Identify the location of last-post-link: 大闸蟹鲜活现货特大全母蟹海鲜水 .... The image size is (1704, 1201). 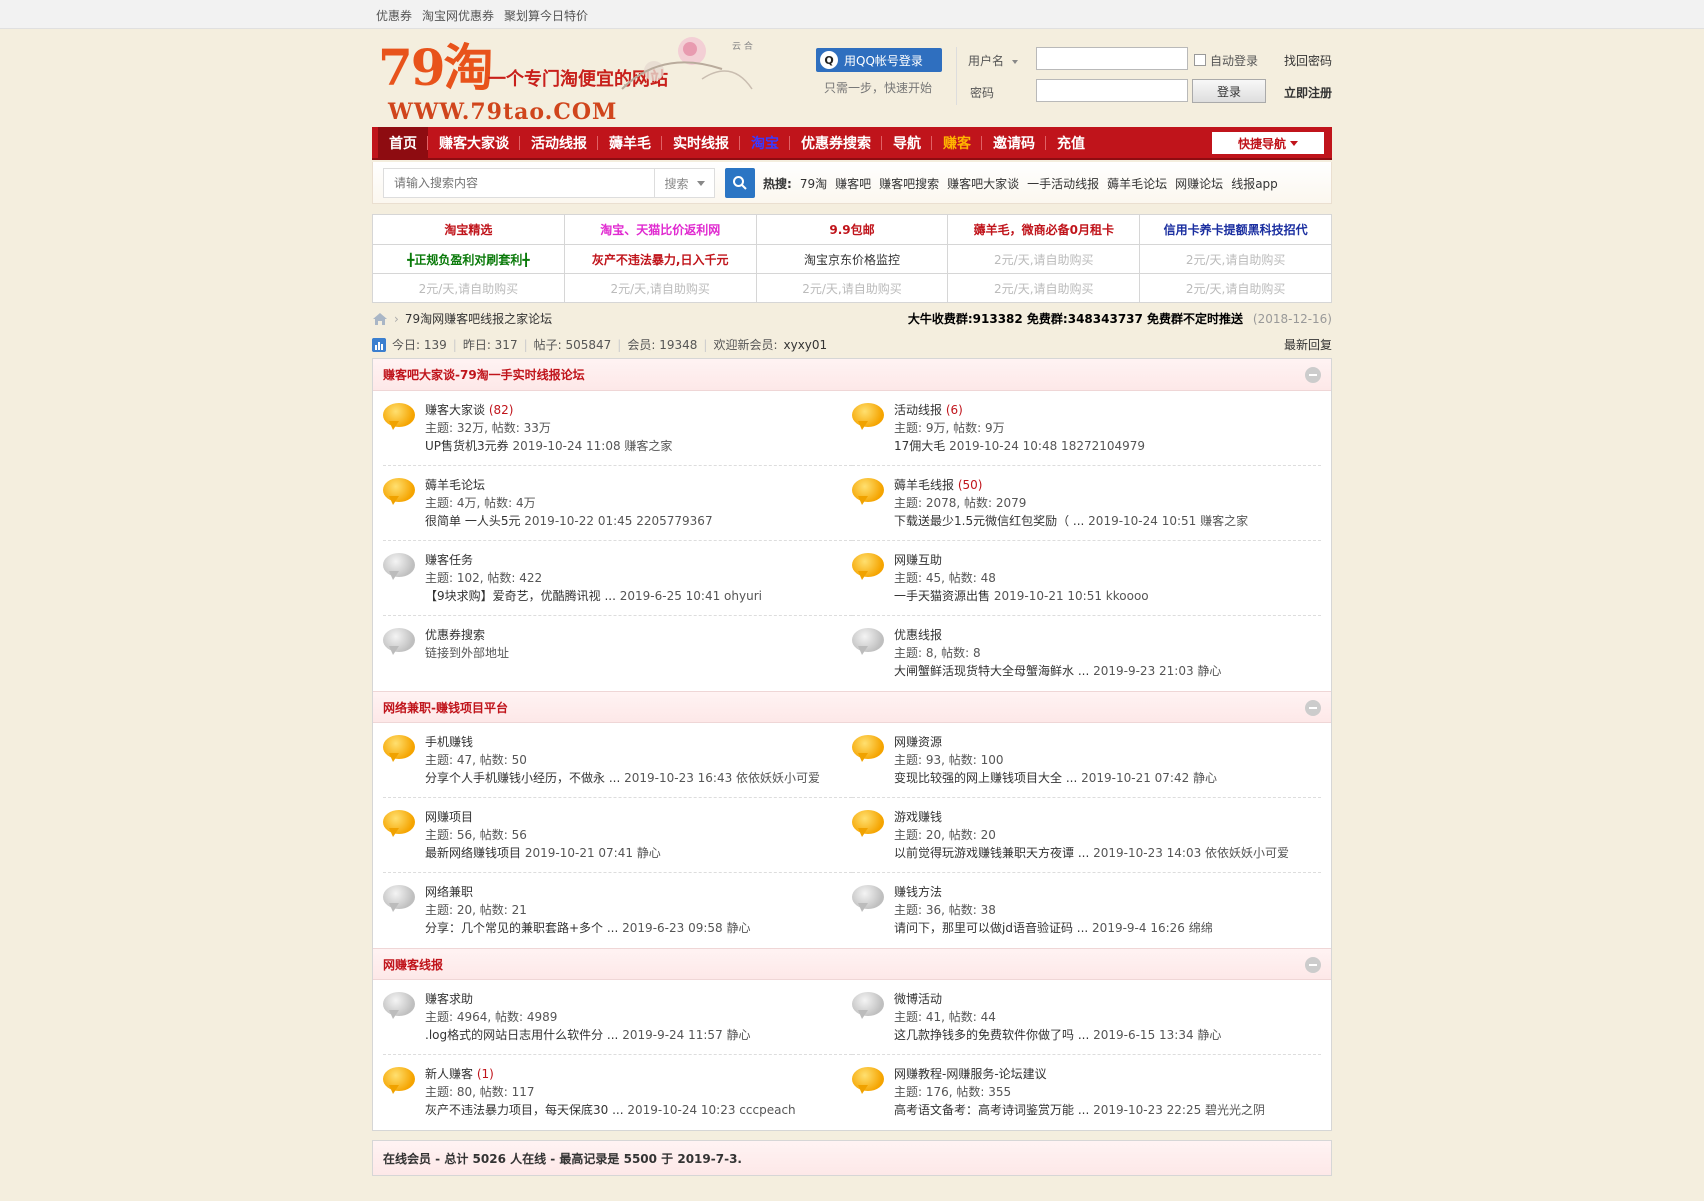
(991, 671).